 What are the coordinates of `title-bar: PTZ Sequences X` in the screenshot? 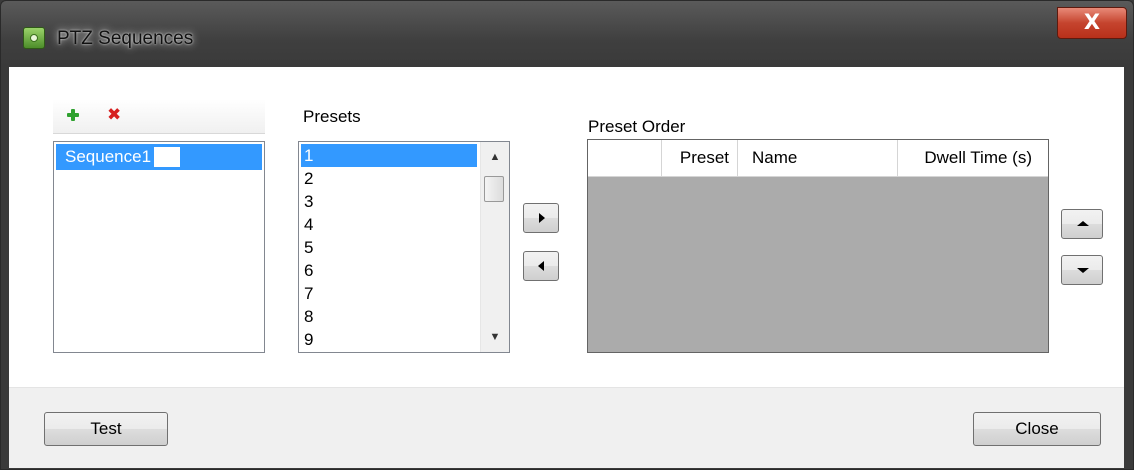 It's located at (567, 34).